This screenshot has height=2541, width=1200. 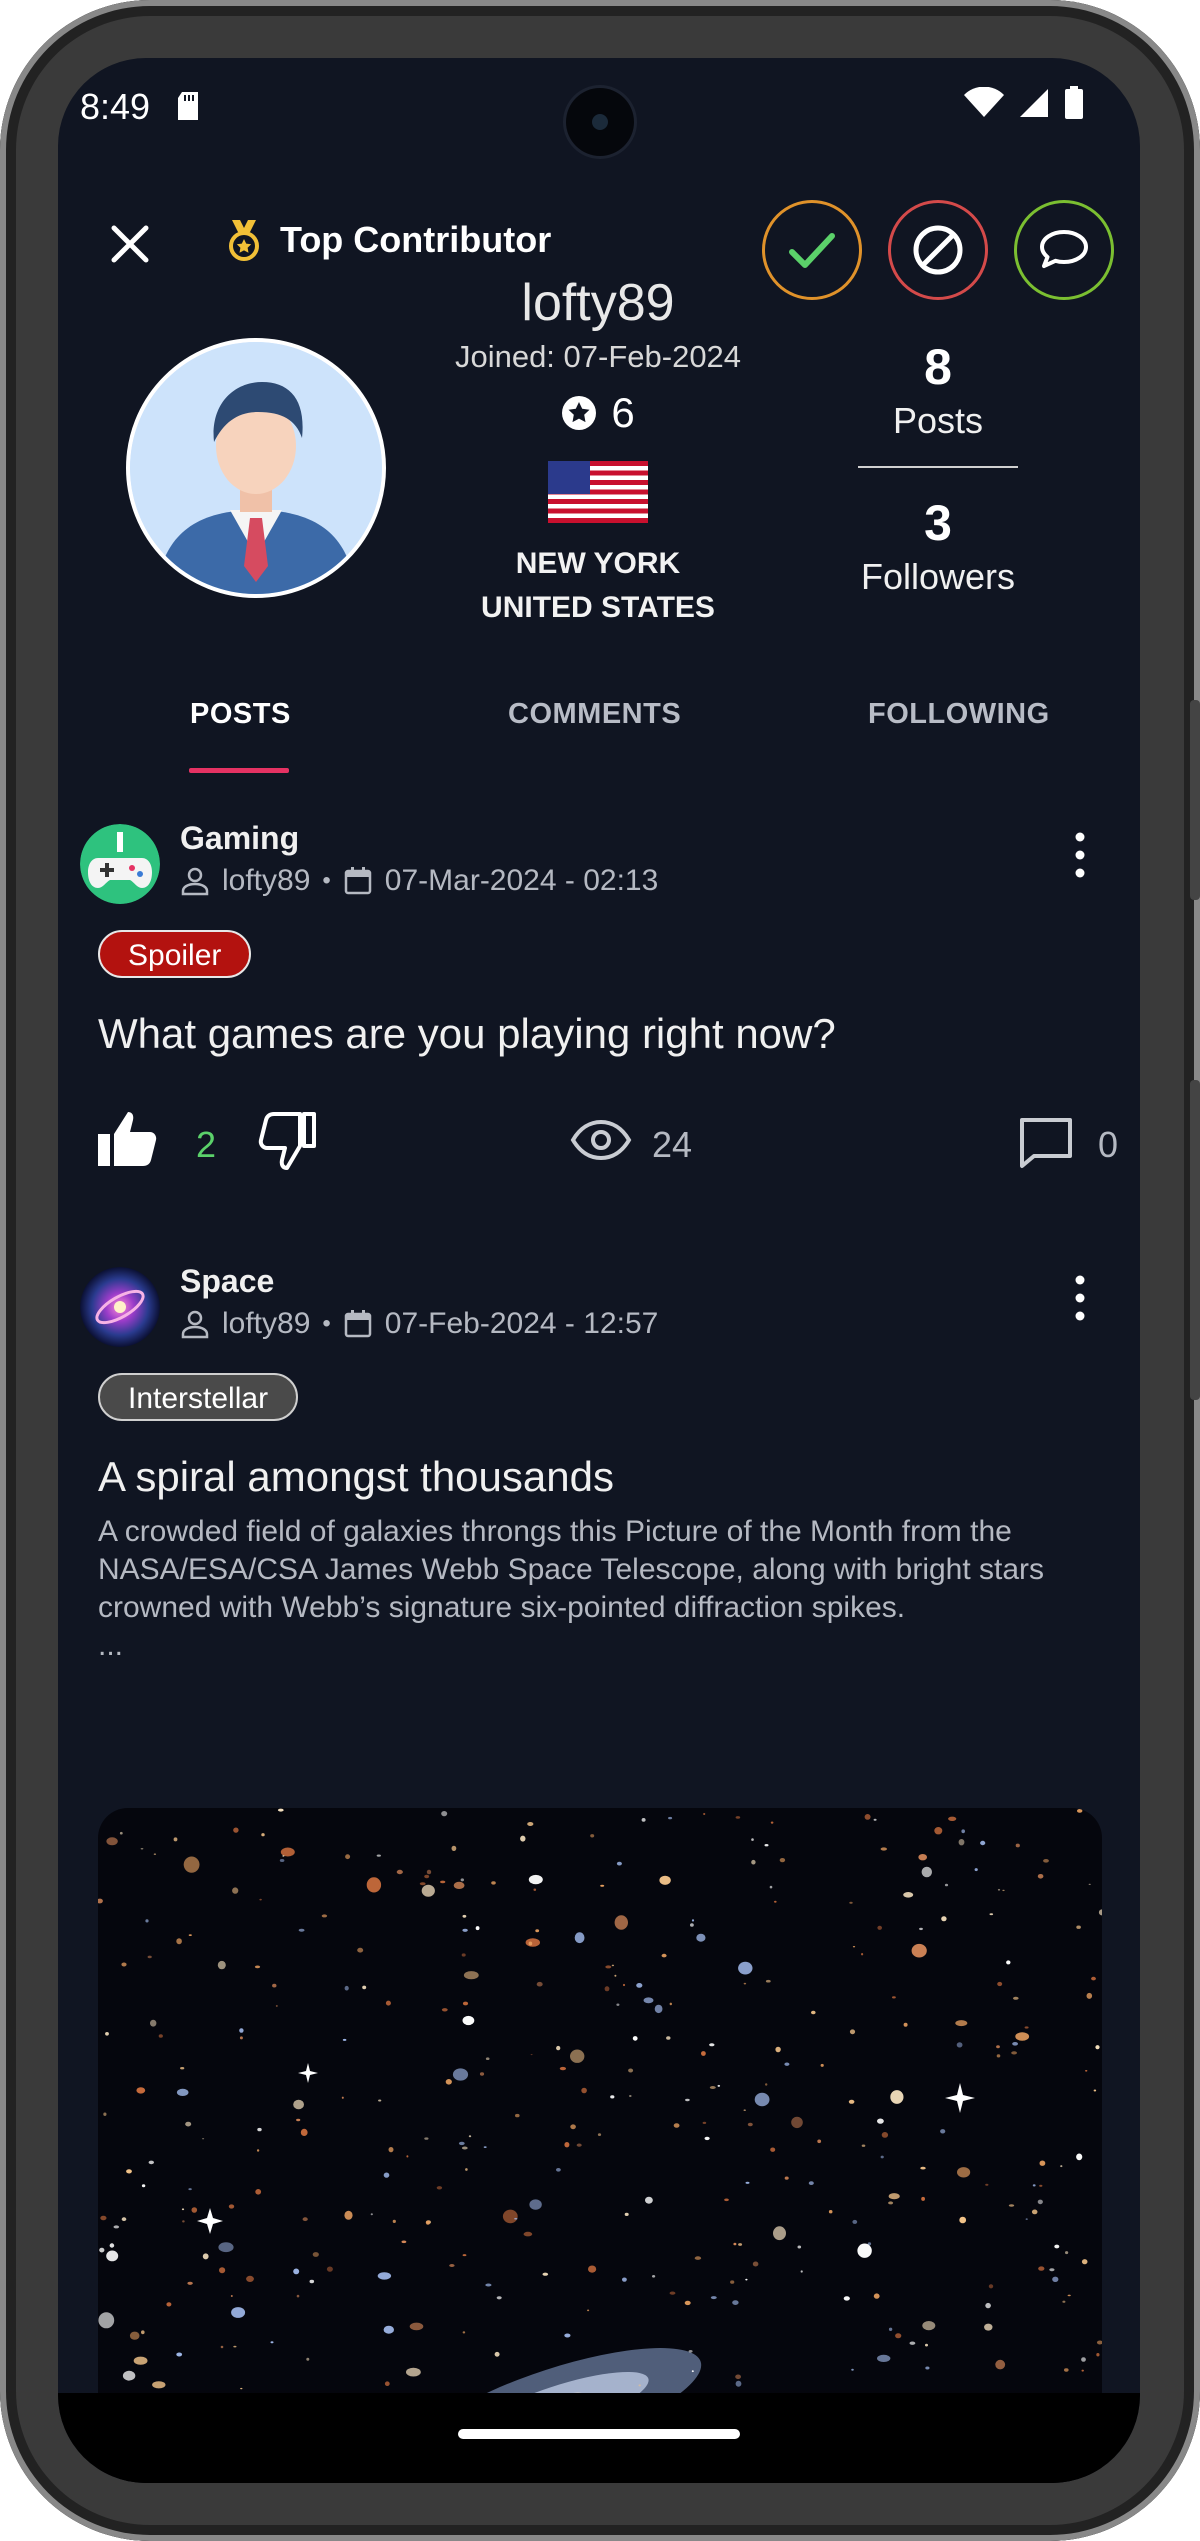 I want to click on post-tag: Spoiler, so click(x=175, y=954).